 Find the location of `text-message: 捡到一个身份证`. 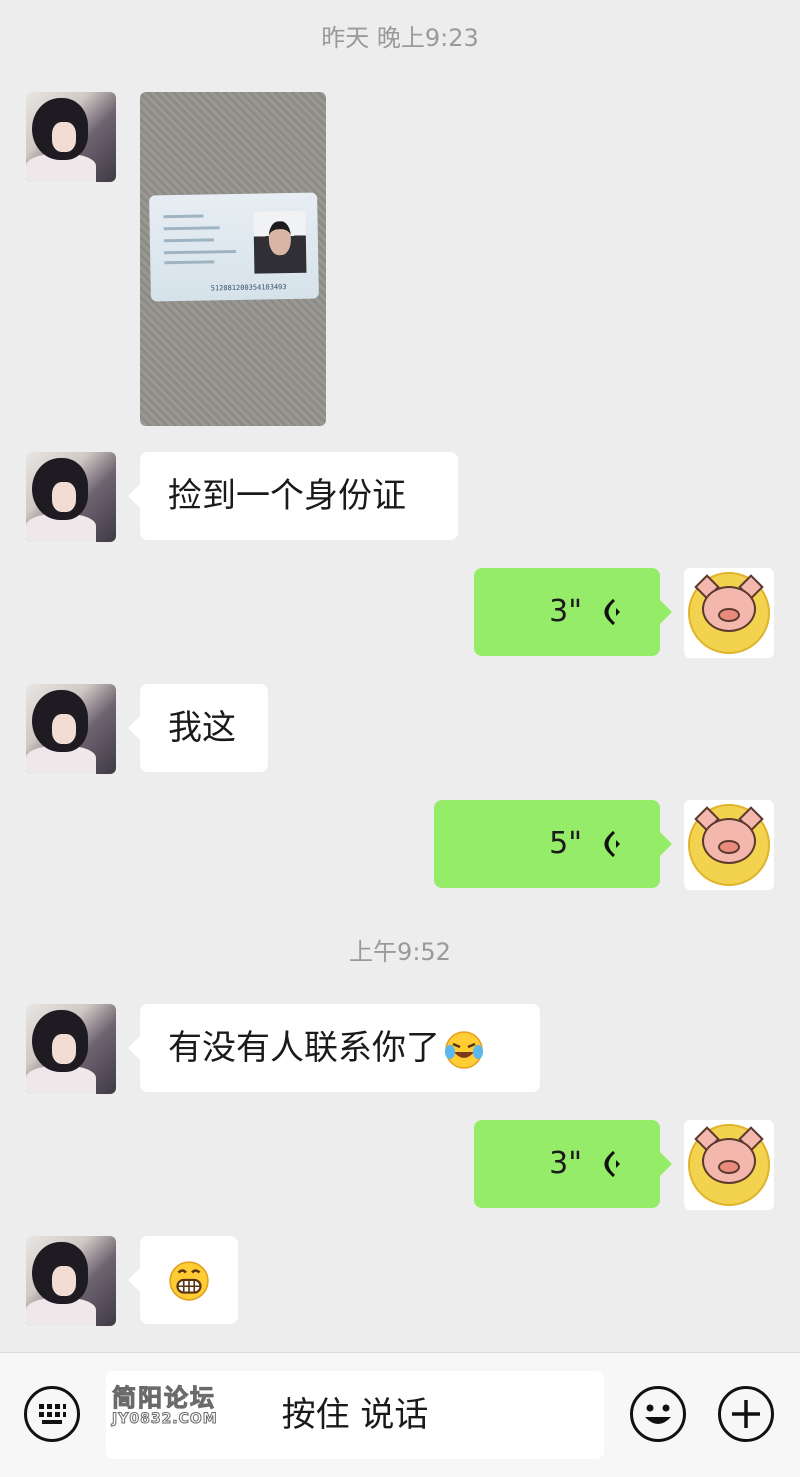

text-message: 捡到一个身份证 is located at coordinates (293, 496).